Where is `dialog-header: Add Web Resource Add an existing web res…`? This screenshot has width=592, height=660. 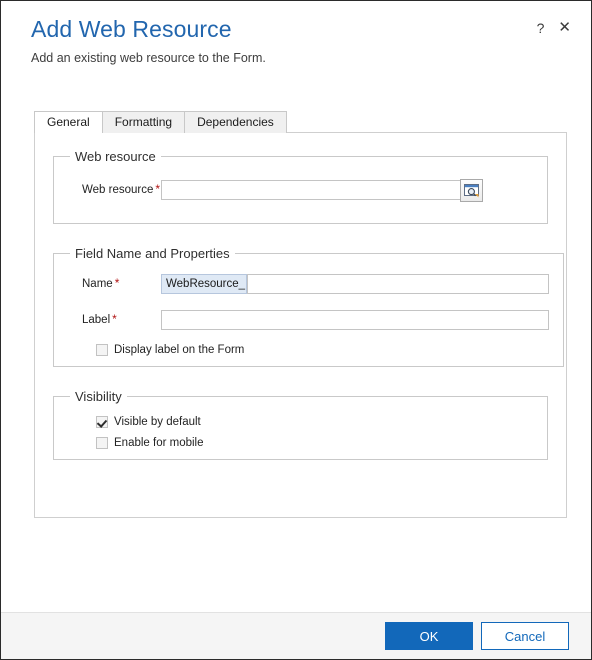
dialog-header: Add Web Resource Add an existing web res… is located at coordinates (296, 39).